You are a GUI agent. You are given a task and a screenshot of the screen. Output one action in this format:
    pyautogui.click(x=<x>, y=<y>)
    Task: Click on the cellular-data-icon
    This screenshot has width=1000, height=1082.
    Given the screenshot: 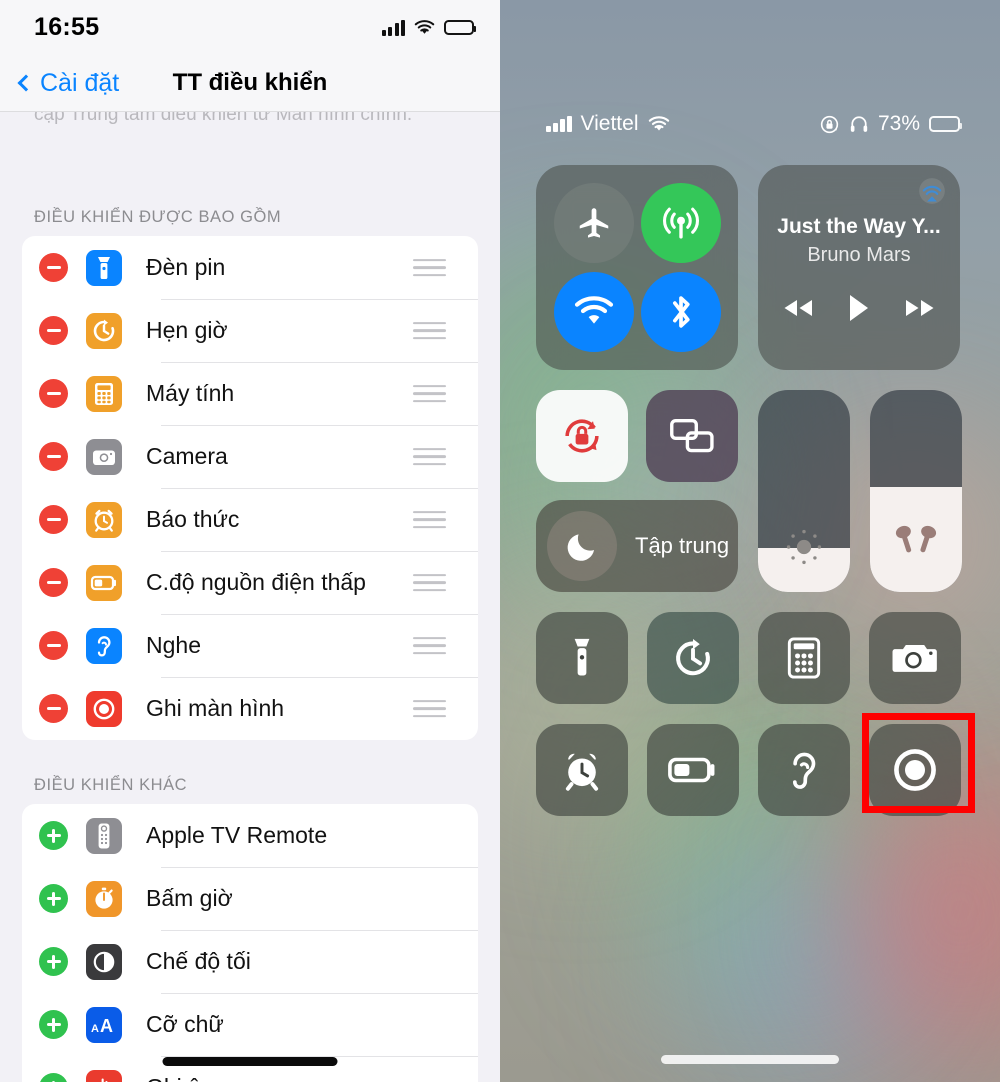 What is the action you would take?
    pyautogui.click(x=680, y=223)
    